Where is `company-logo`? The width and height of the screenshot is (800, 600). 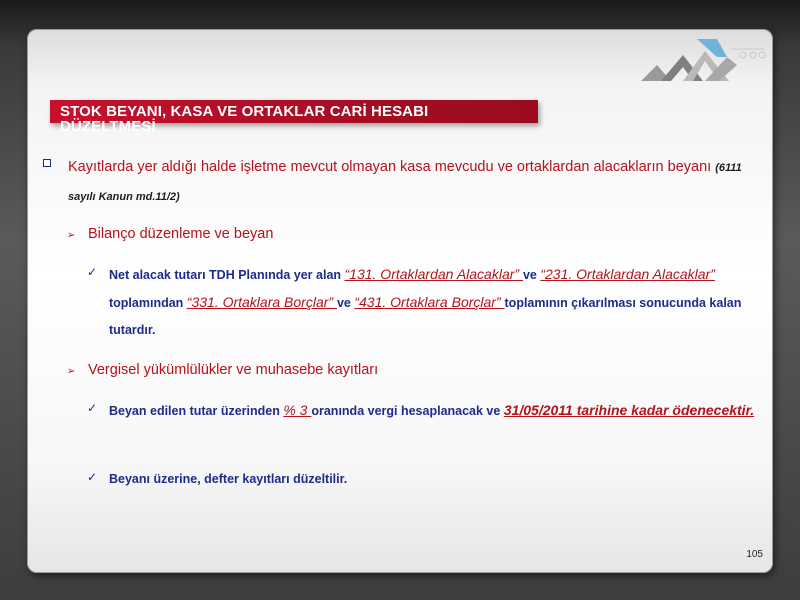
company-logo is located at coordinates (703, 60).